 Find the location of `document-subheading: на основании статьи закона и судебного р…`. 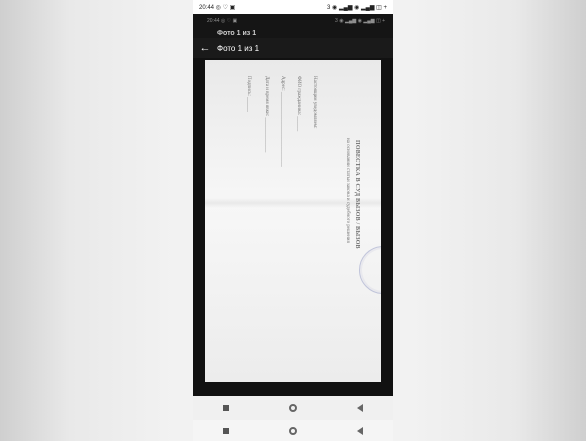

document-subheading: на основании статьи закона и судебного р… is located at coordinates (347, 190).